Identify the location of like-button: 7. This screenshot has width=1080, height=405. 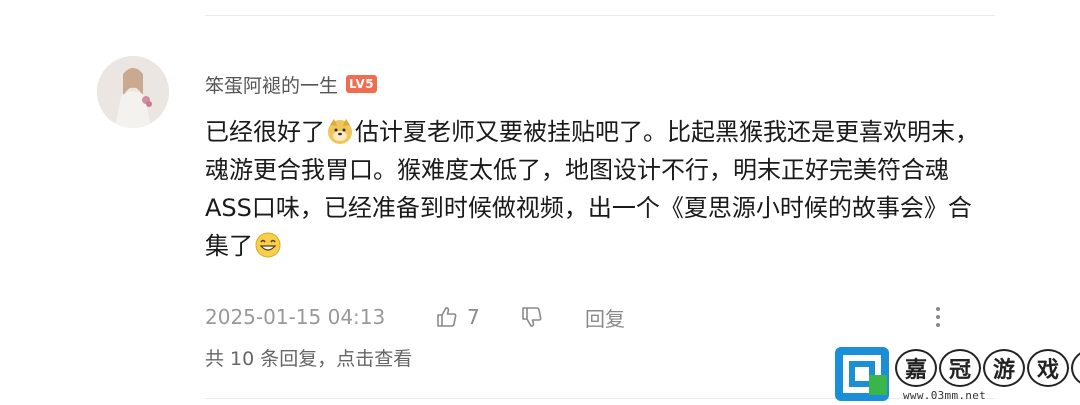
(477, 317).